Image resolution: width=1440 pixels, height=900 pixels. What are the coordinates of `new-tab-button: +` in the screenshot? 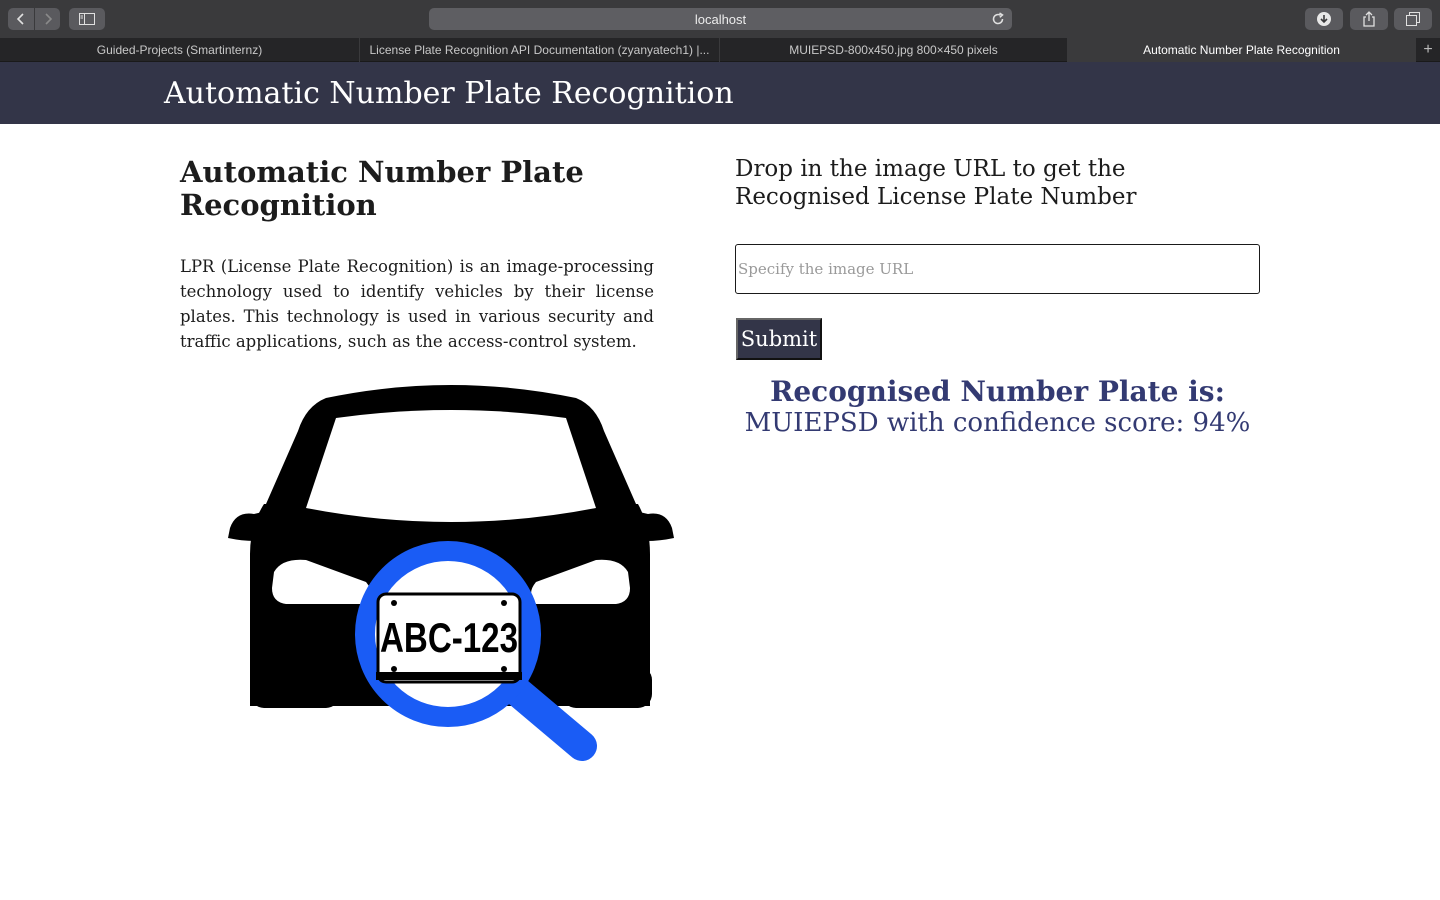 It's located at (1428, 50).